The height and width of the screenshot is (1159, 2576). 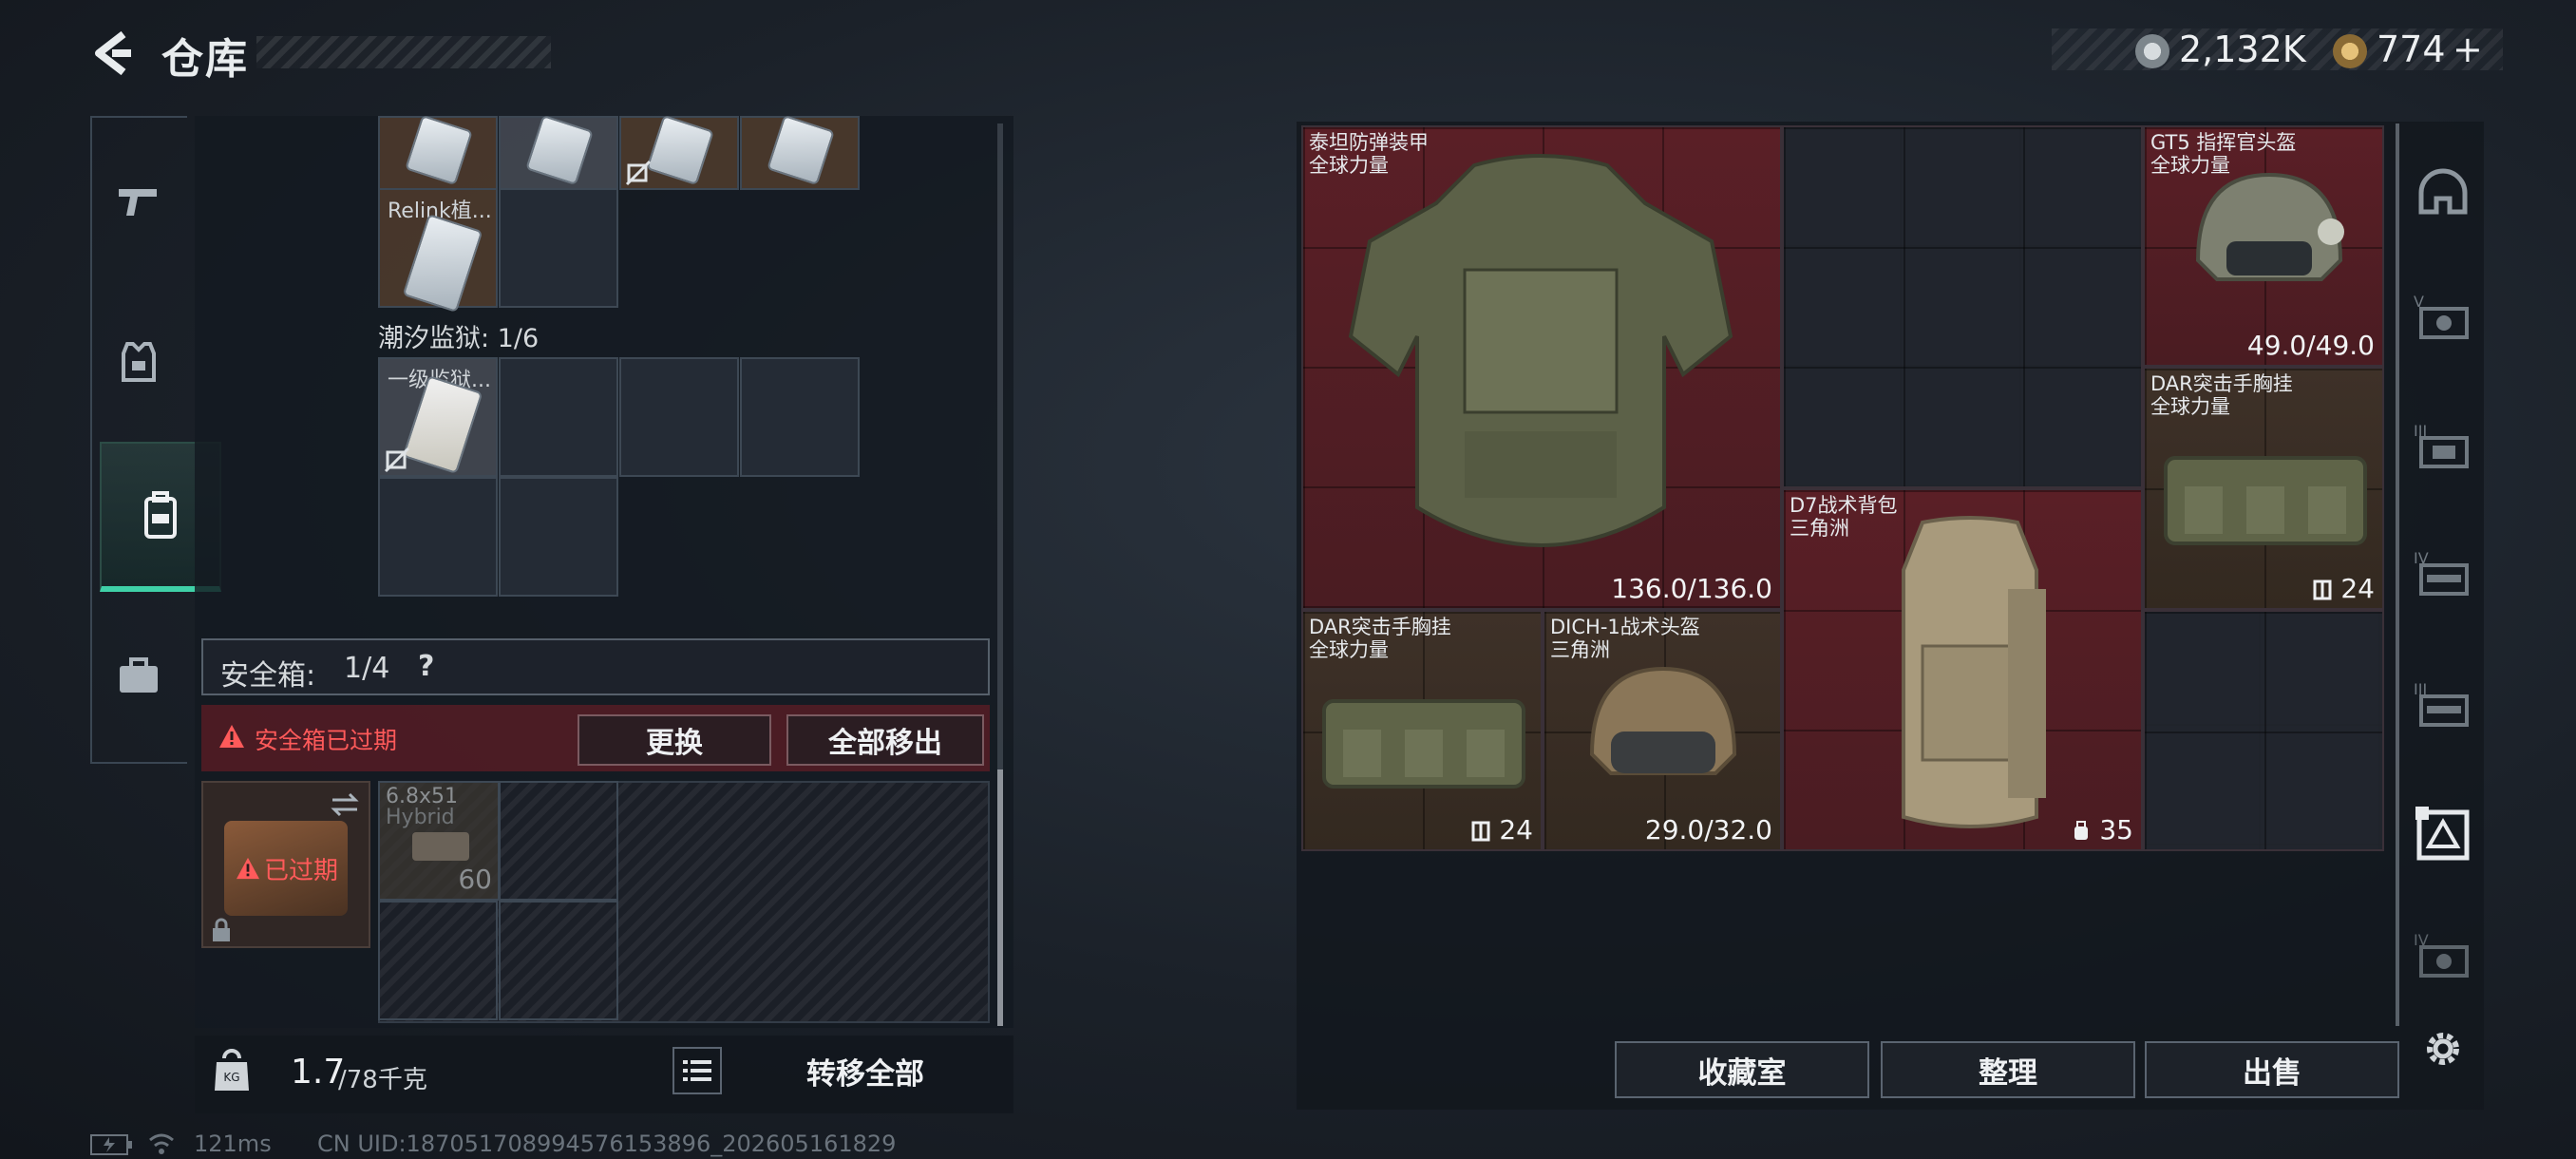 What do you see at coordinates (232, 1070) in the screenshot?
I see `weight-icon: KG` at bounding box center [232, 1070].